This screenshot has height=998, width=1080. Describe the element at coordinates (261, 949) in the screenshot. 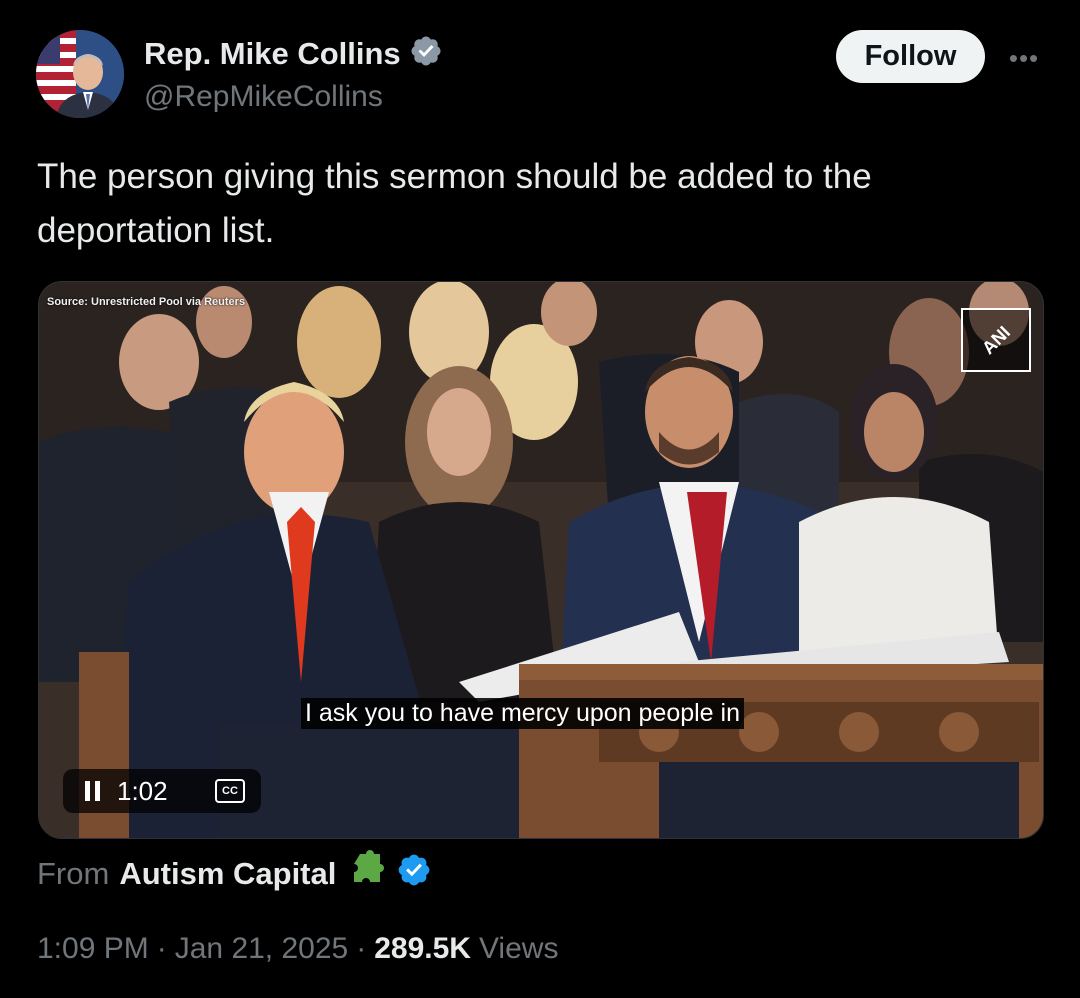

I see `tweet-date: Jan 21, 2025` at that location.